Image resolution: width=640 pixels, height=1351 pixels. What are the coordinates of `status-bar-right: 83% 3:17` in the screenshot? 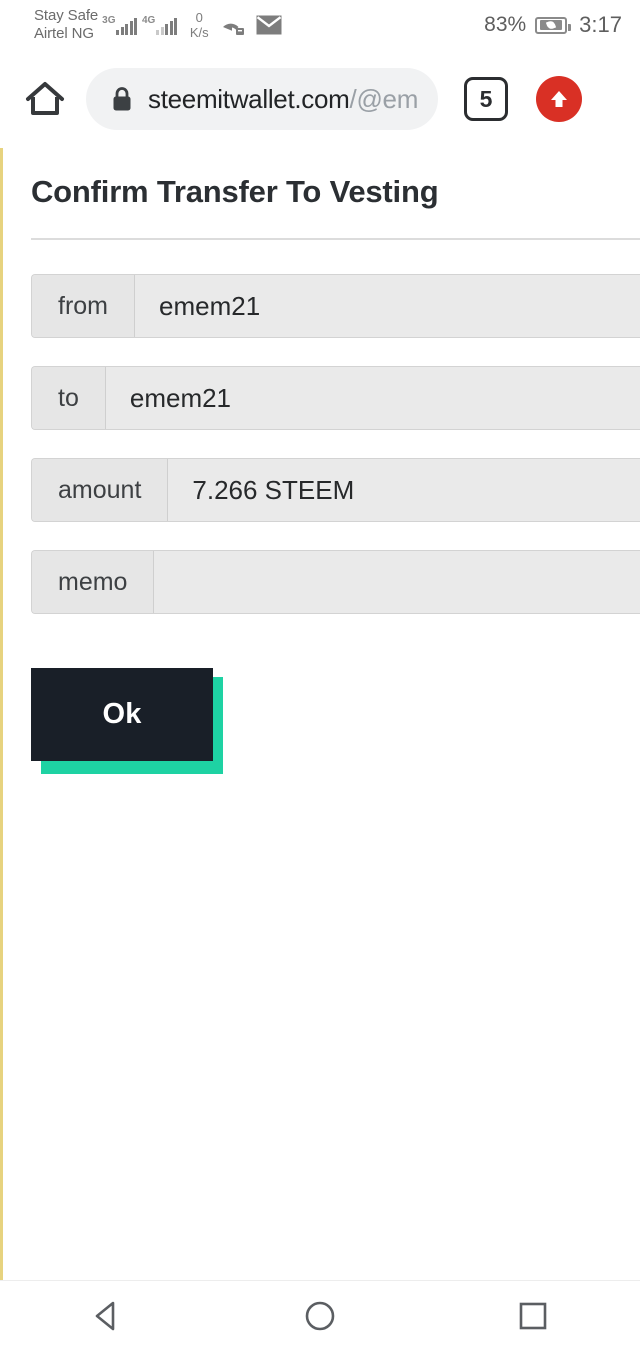 It's located at (553, 25).